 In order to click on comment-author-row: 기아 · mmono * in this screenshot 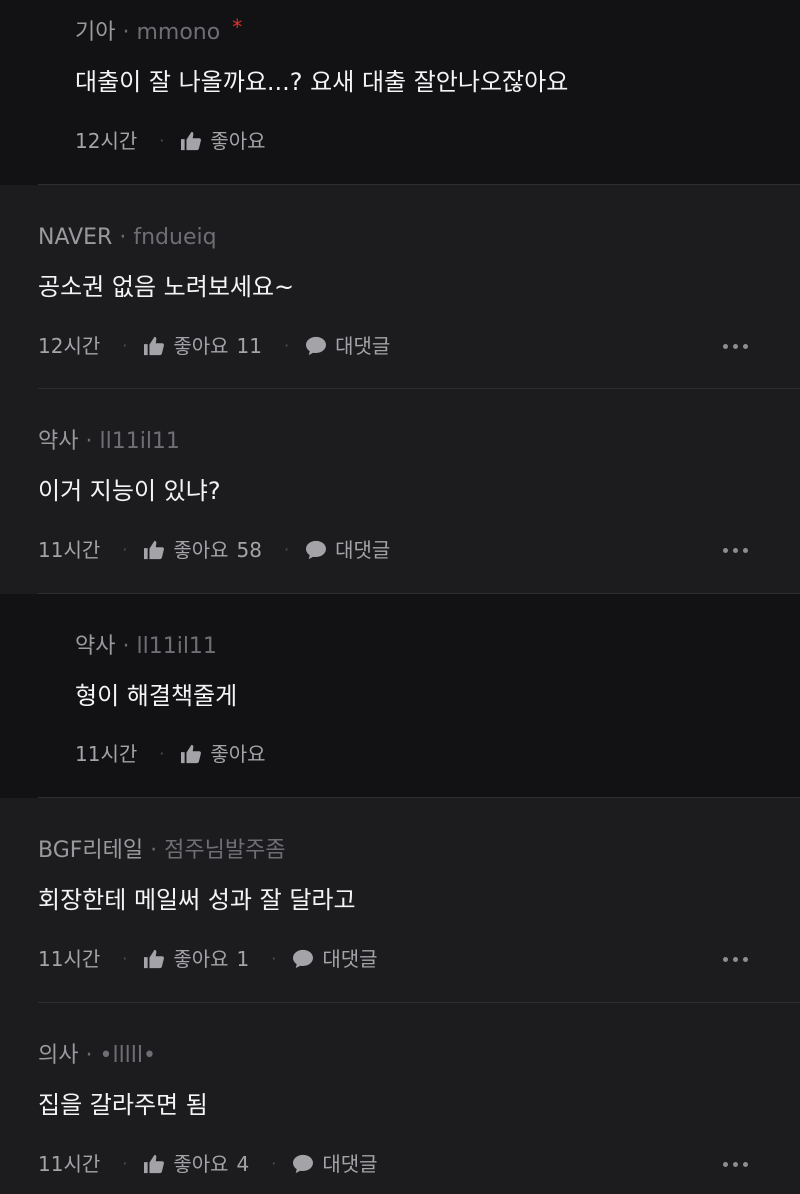, I will do `click(158, 31)`.